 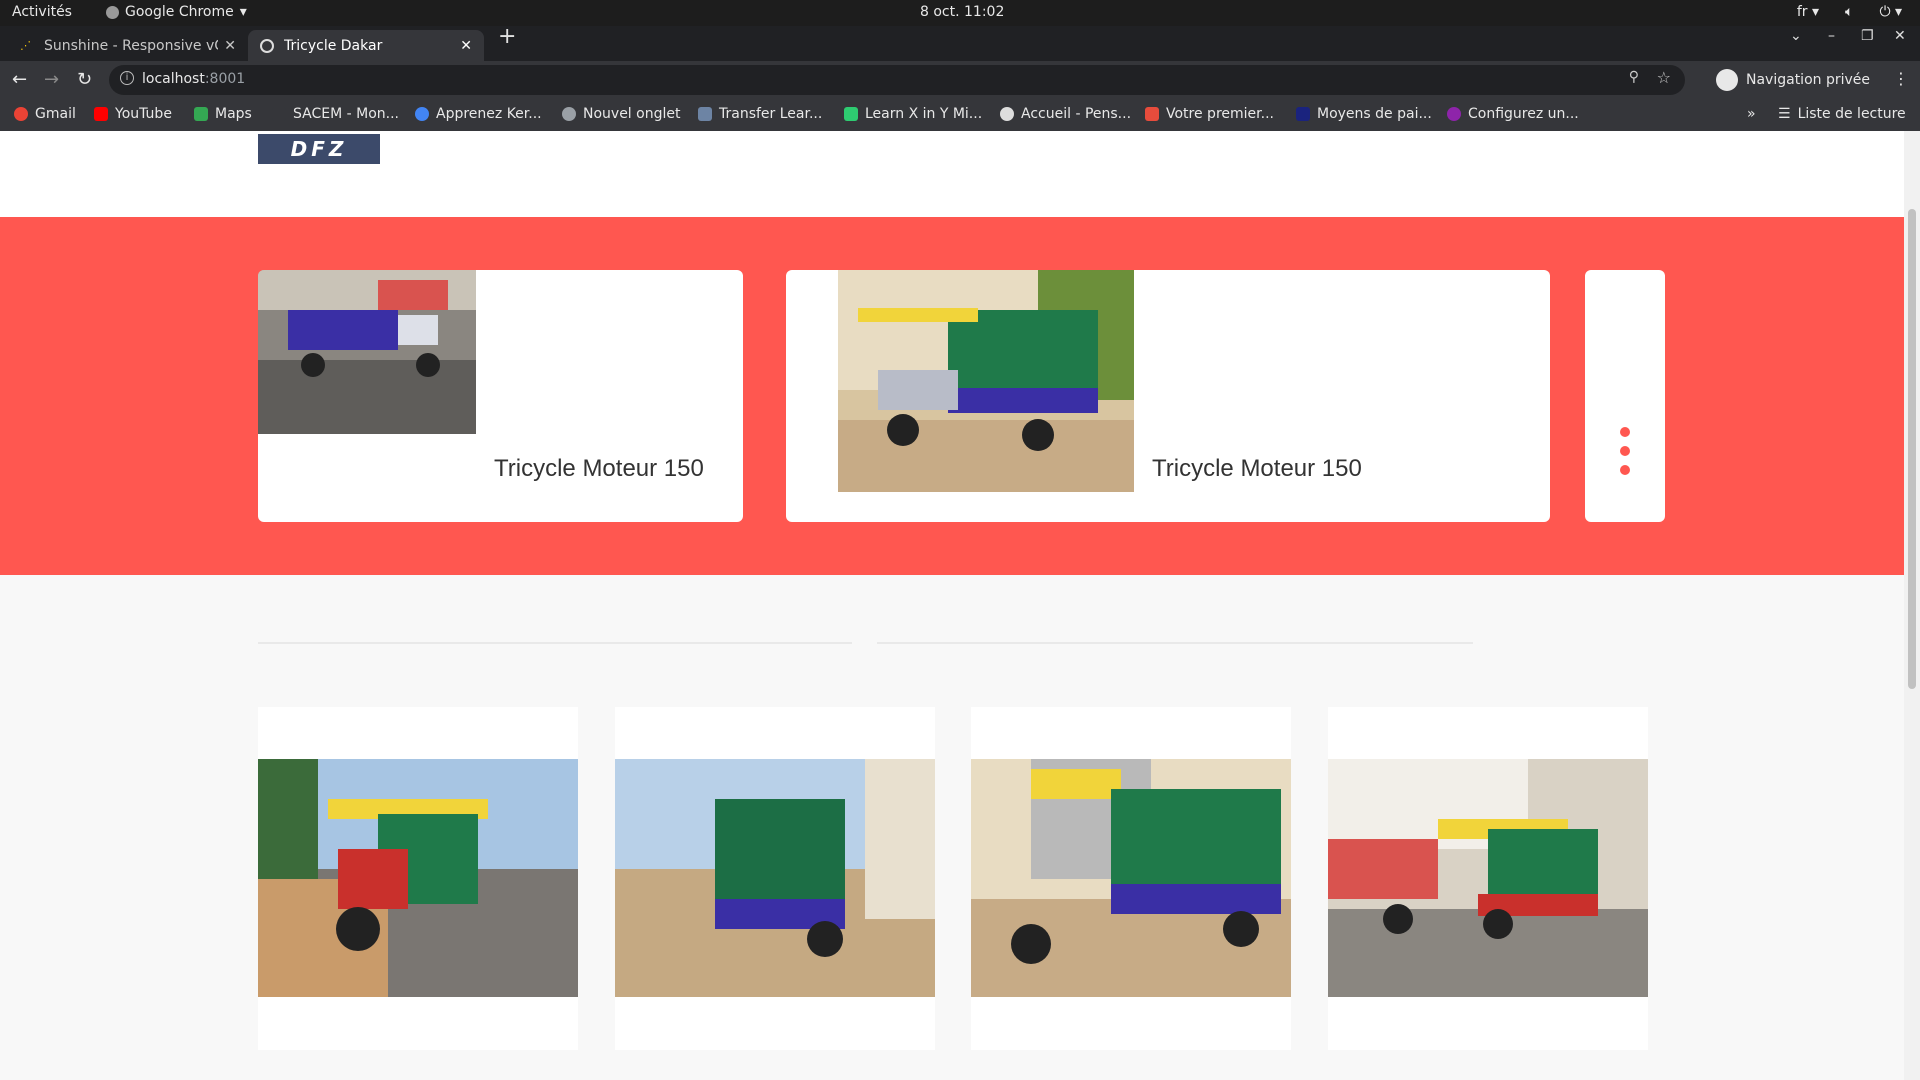 What do you see at coordinates (422, 114) in the screenshot?
I see `apprenez-icon` at bounding box center [422, 114].